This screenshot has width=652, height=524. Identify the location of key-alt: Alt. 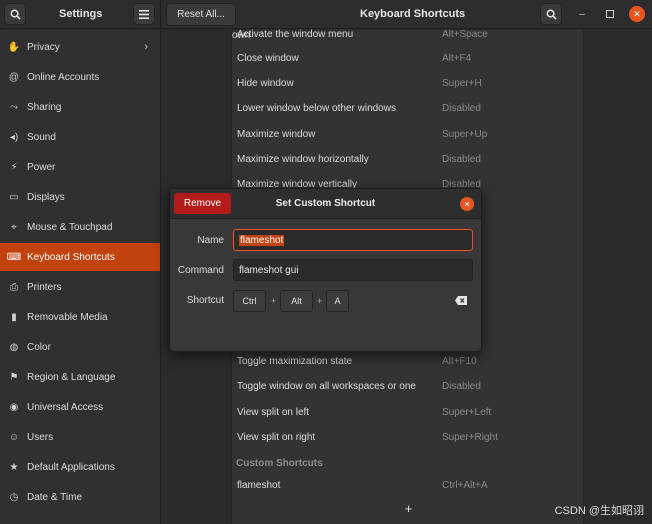
(296, 301).